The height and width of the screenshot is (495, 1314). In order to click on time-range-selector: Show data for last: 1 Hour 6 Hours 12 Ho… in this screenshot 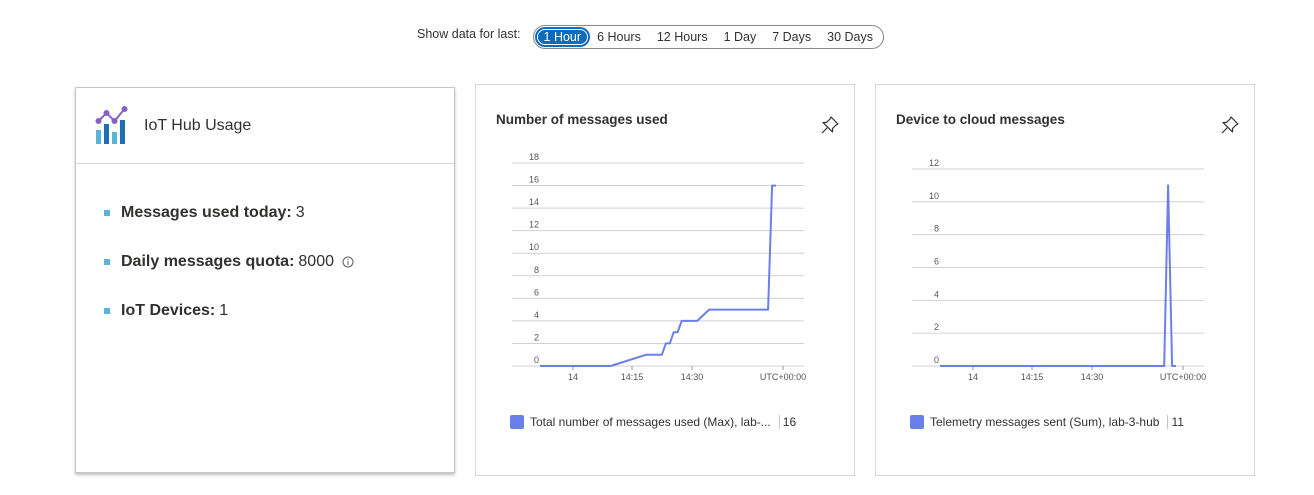, I will do `click(650, 37)`.